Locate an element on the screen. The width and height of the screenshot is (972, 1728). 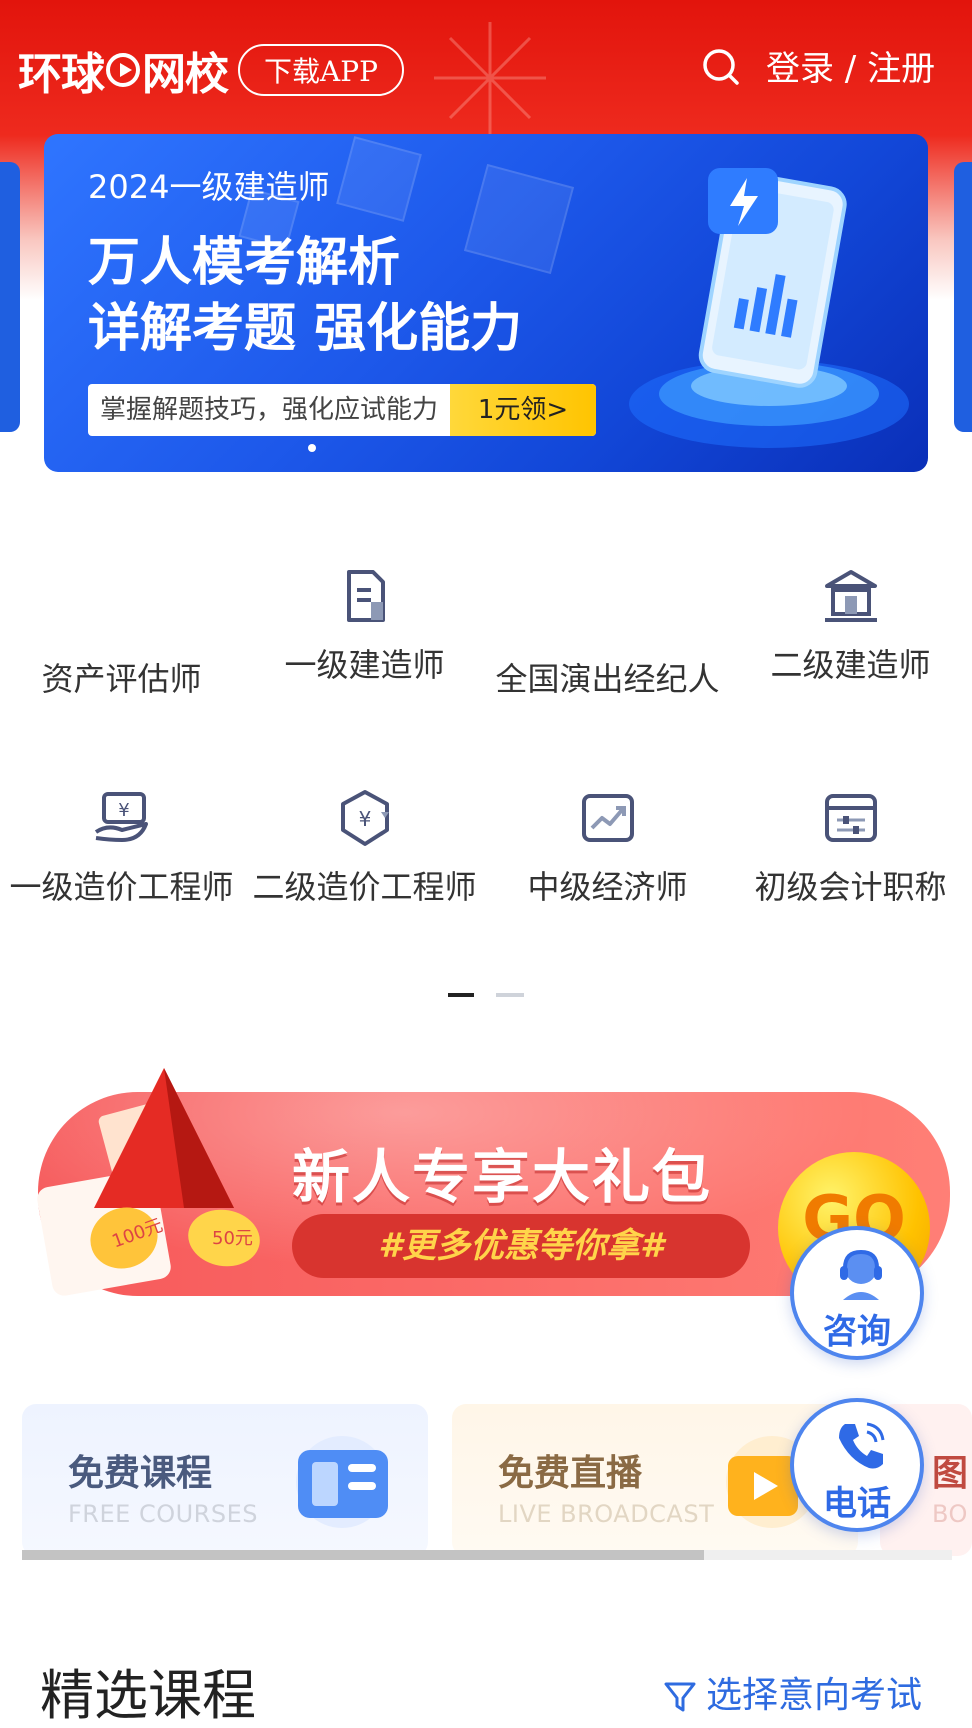
category-label: 中级经济师 is located at coordinates (607, 887).